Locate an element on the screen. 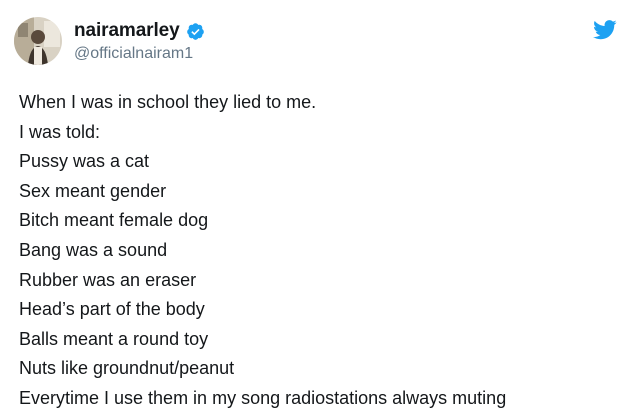 Image resolution: width=639 pixels, height=414 pixels. tweet-line: Bang was a sound is located at coordinates (93, 249).